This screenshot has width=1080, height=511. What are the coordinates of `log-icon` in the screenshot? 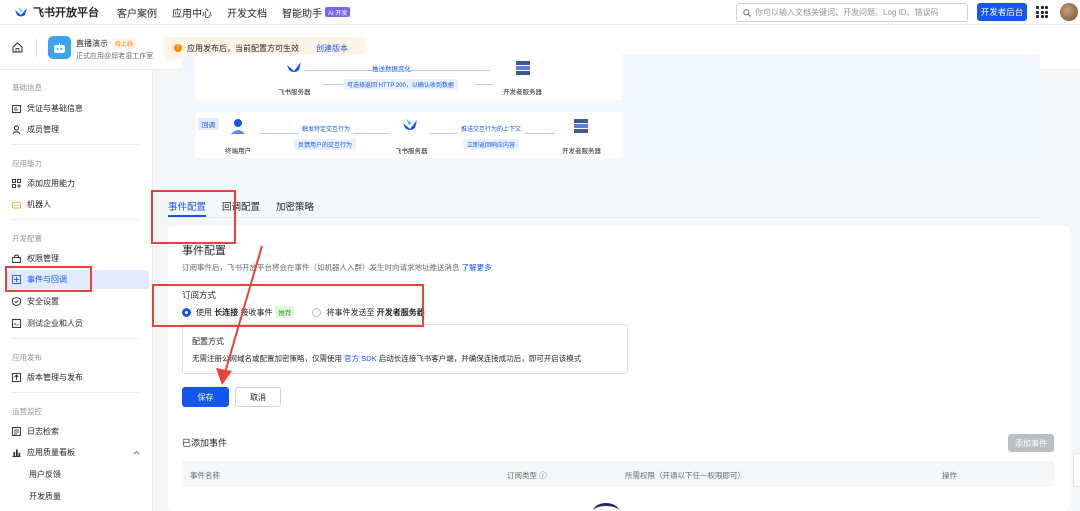 It's located at (16, 431).